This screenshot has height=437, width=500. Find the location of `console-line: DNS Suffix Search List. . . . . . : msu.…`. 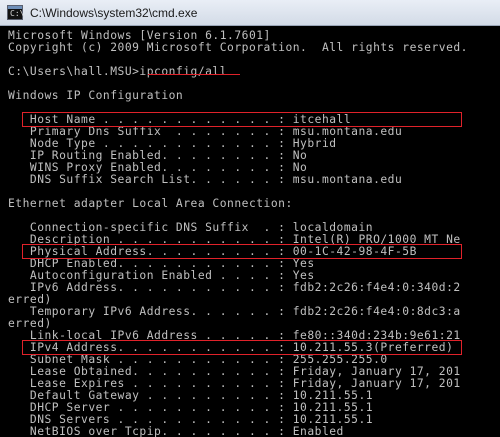

console-line: DNS Suffix Search List. . . . . . : msu.… is located at coordinates (205, 179).